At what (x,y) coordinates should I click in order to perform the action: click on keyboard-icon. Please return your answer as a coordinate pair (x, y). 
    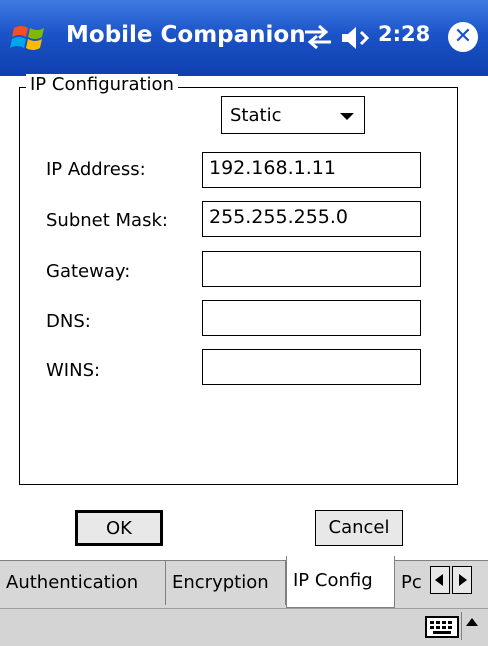
    Looking at the image, I should click on (442, 627).